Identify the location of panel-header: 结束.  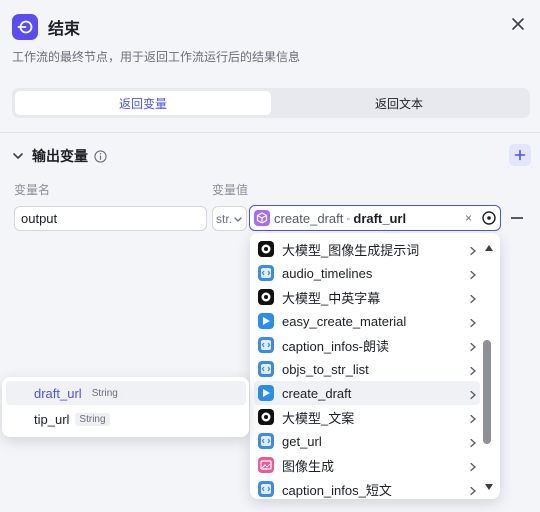
(46, 27).